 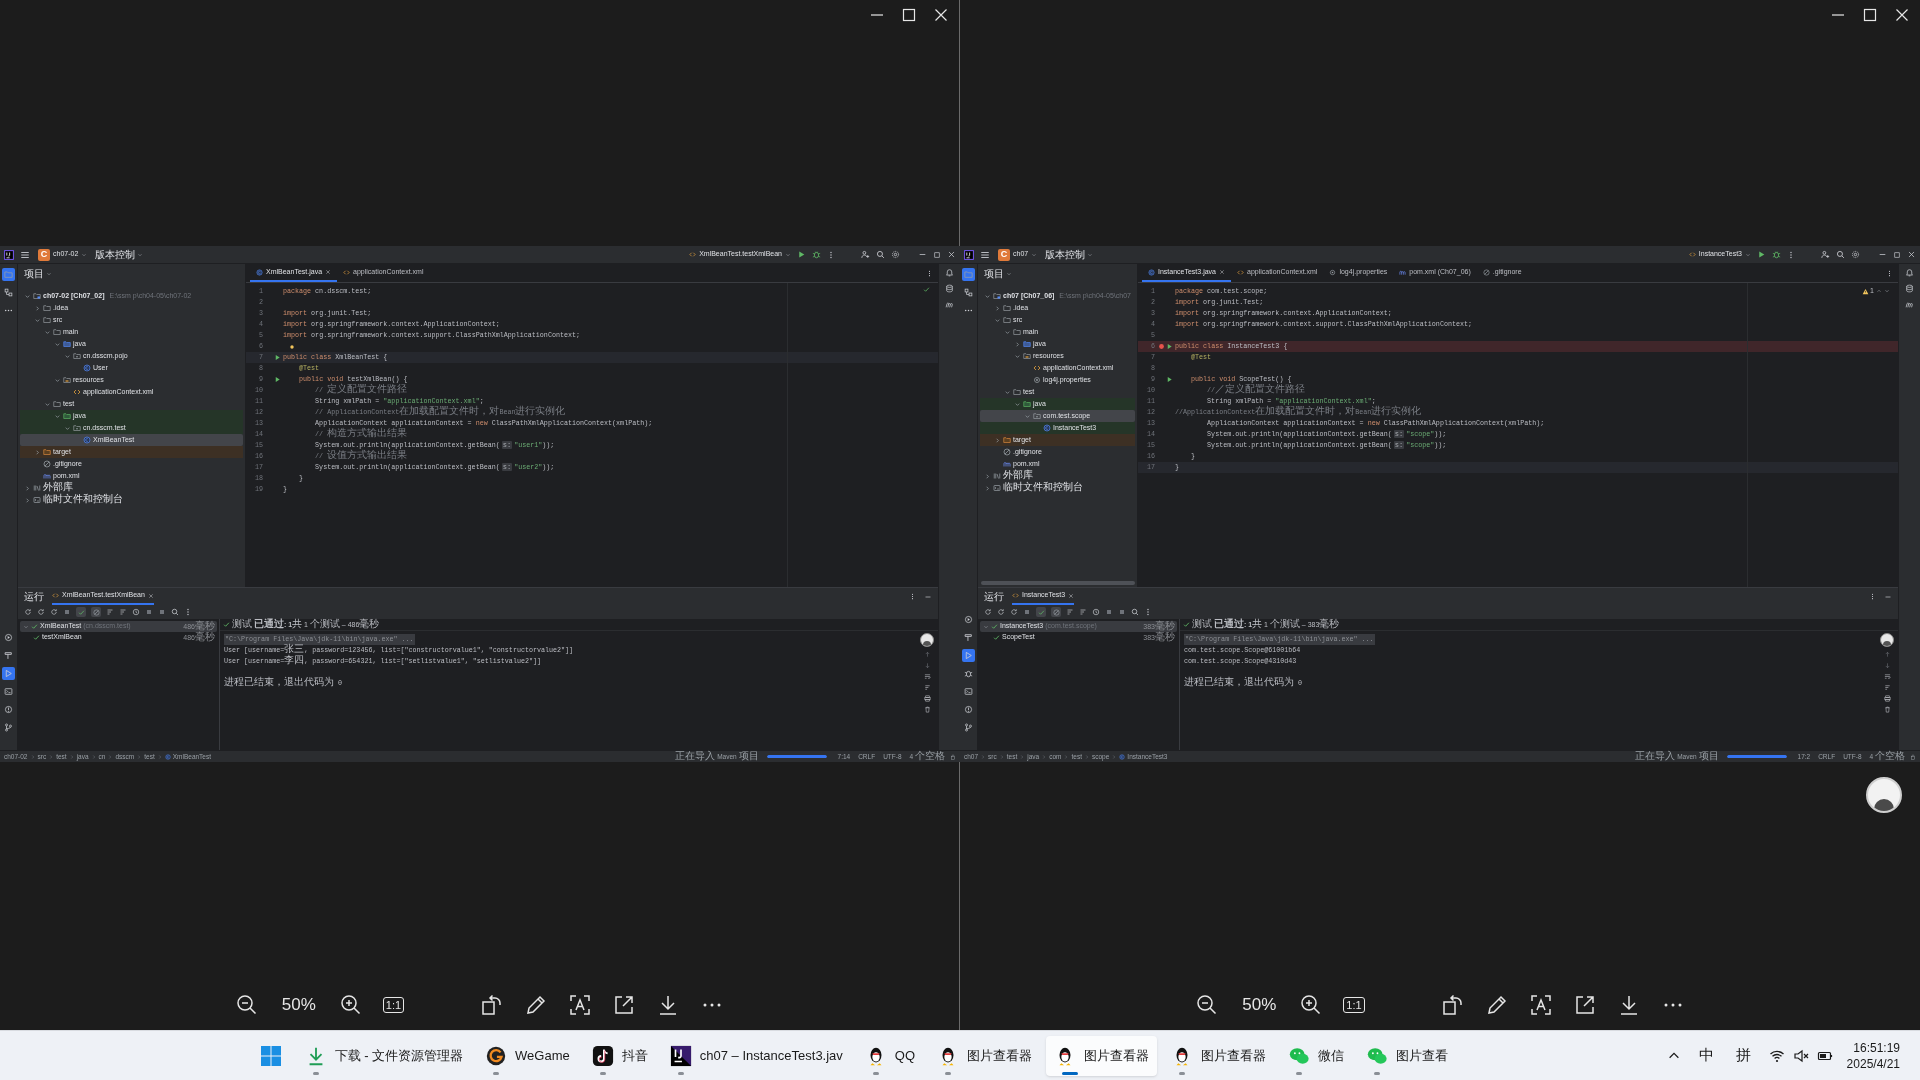 I want to click on run-test-icon, so click(x=1169, y=346).